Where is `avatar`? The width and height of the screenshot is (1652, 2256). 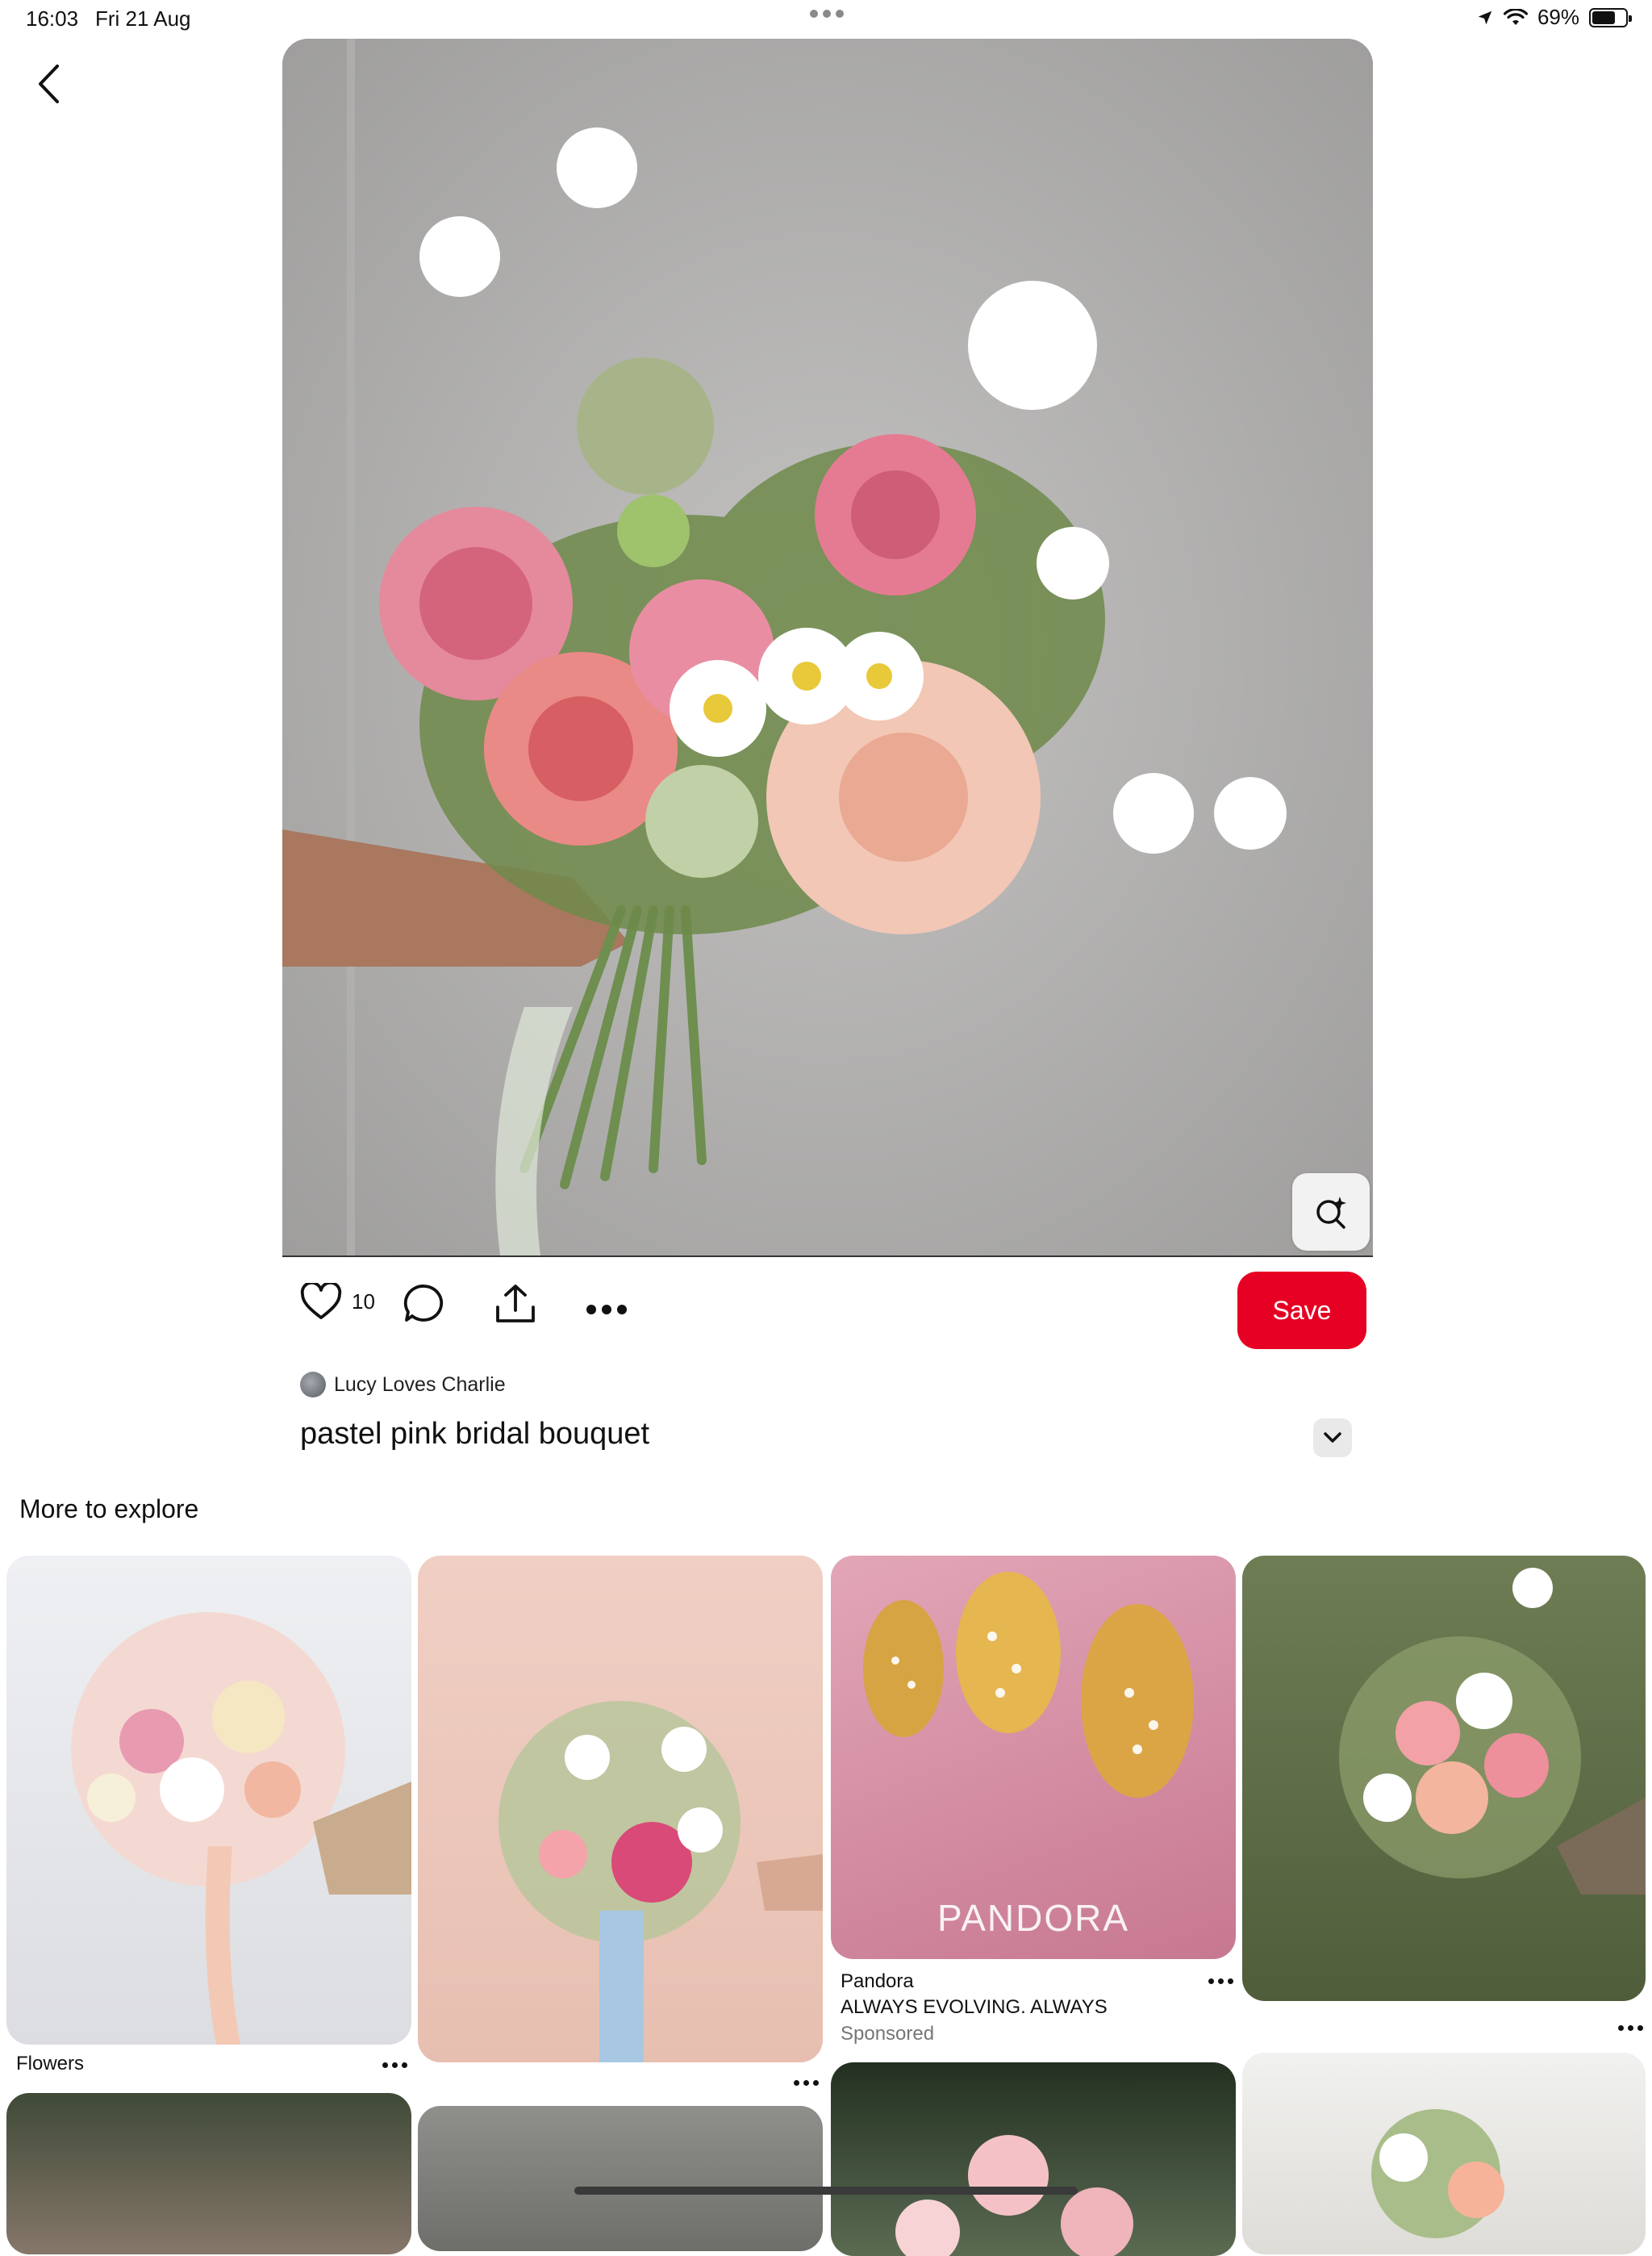
avatar is located at coordinates (313, 1384).